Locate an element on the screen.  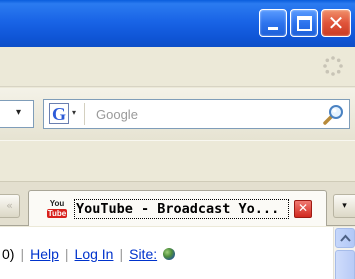
search-engine-selector: G ▾ is located at coordinates (66, 114).